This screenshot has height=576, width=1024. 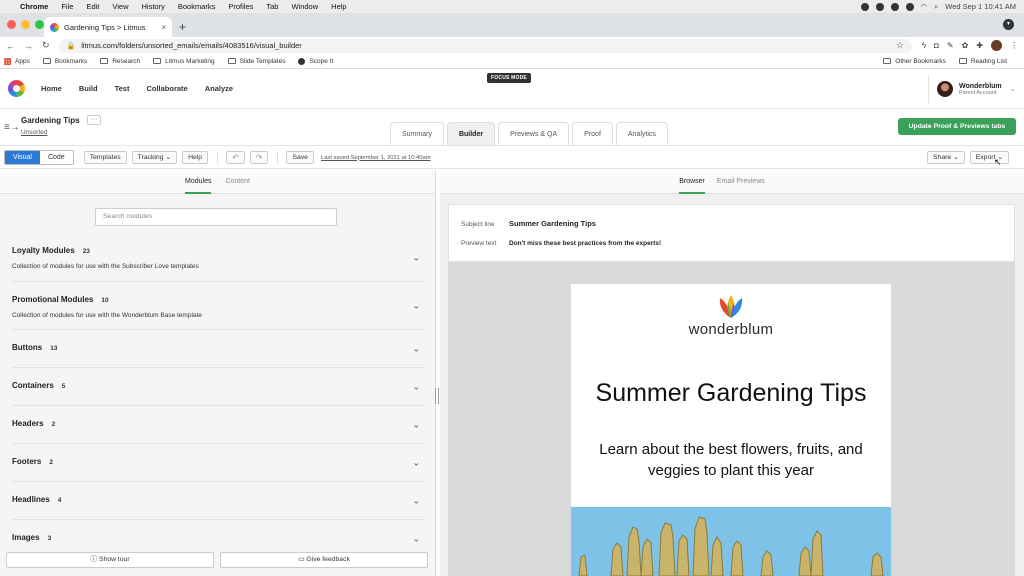 What do you see at coordinates (218, 387) in the screenshot?
I see `module-category: Containers 5 ⌄` at bounding box center [218, 387].